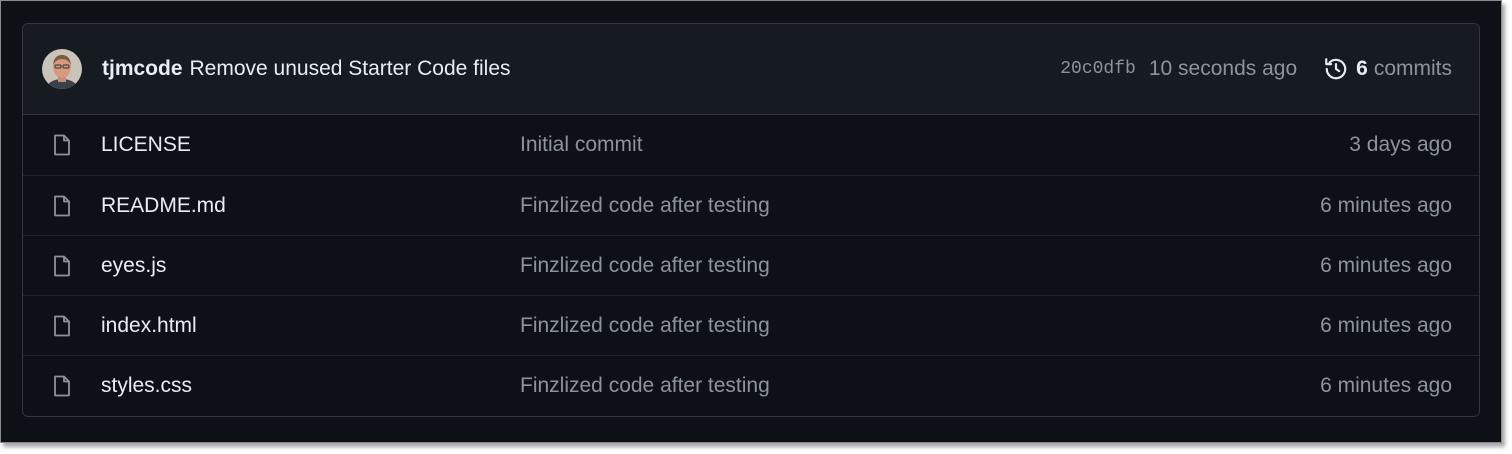  What do you see at coordinates (934, 145) in the screenshot?
I see `file-commit-message-link: Initial commit` at bounding box center [934, 145].